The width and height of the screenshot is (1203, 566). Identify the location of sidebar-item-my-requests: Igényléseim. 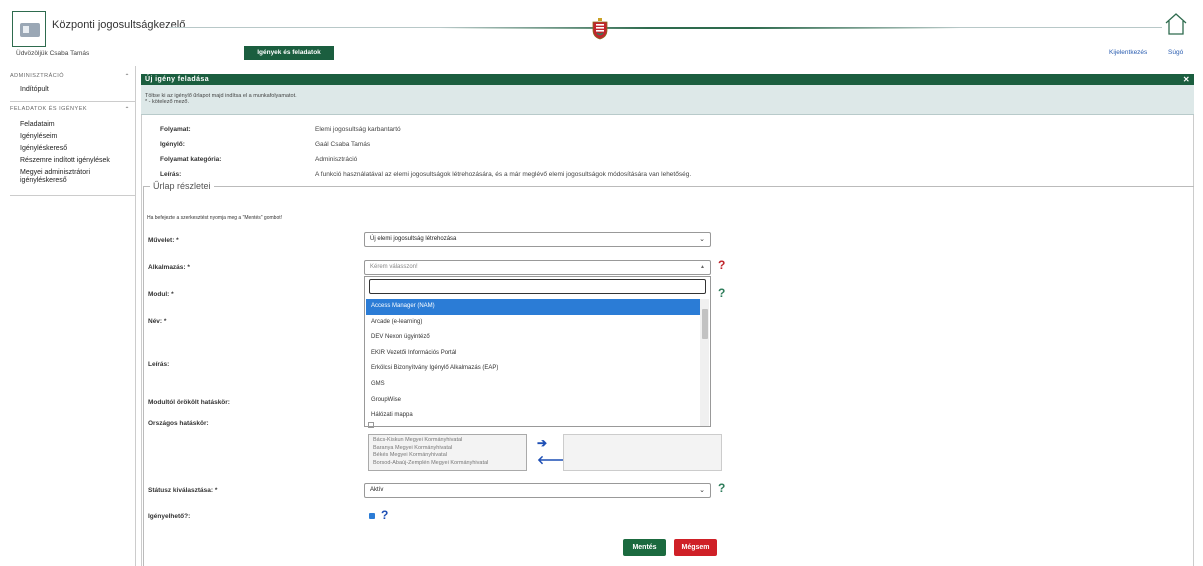
(78, 137).